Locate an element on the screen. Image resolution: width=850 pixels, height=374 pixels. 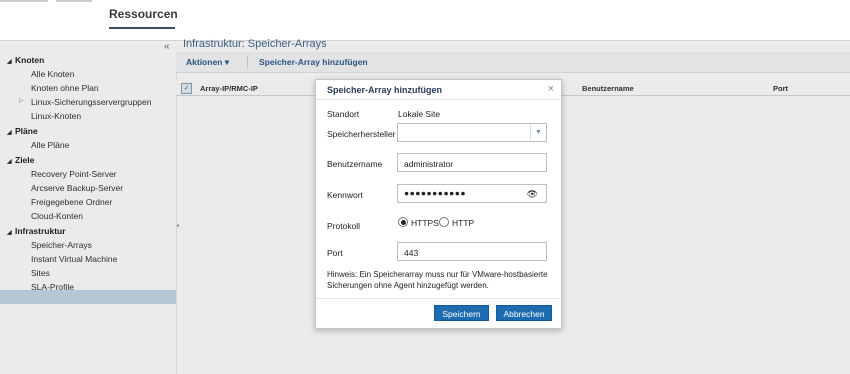
chevron-down-icon: ▼ is located at coordinates (538, 132).